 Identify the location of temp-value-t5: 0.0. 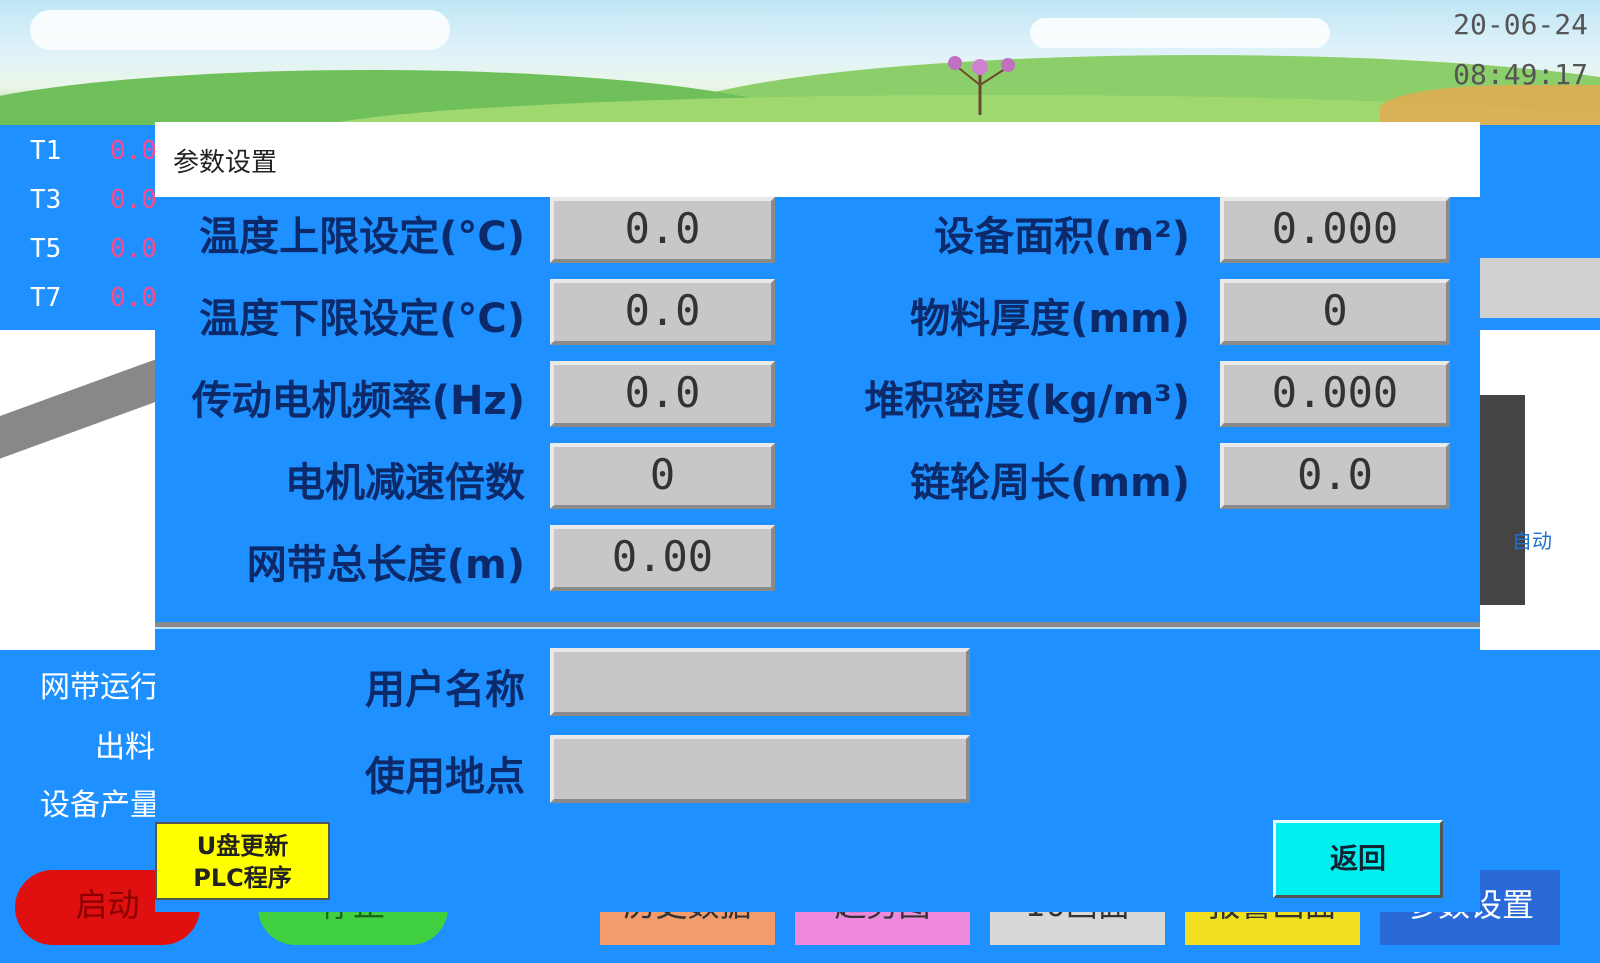
(133, 249).